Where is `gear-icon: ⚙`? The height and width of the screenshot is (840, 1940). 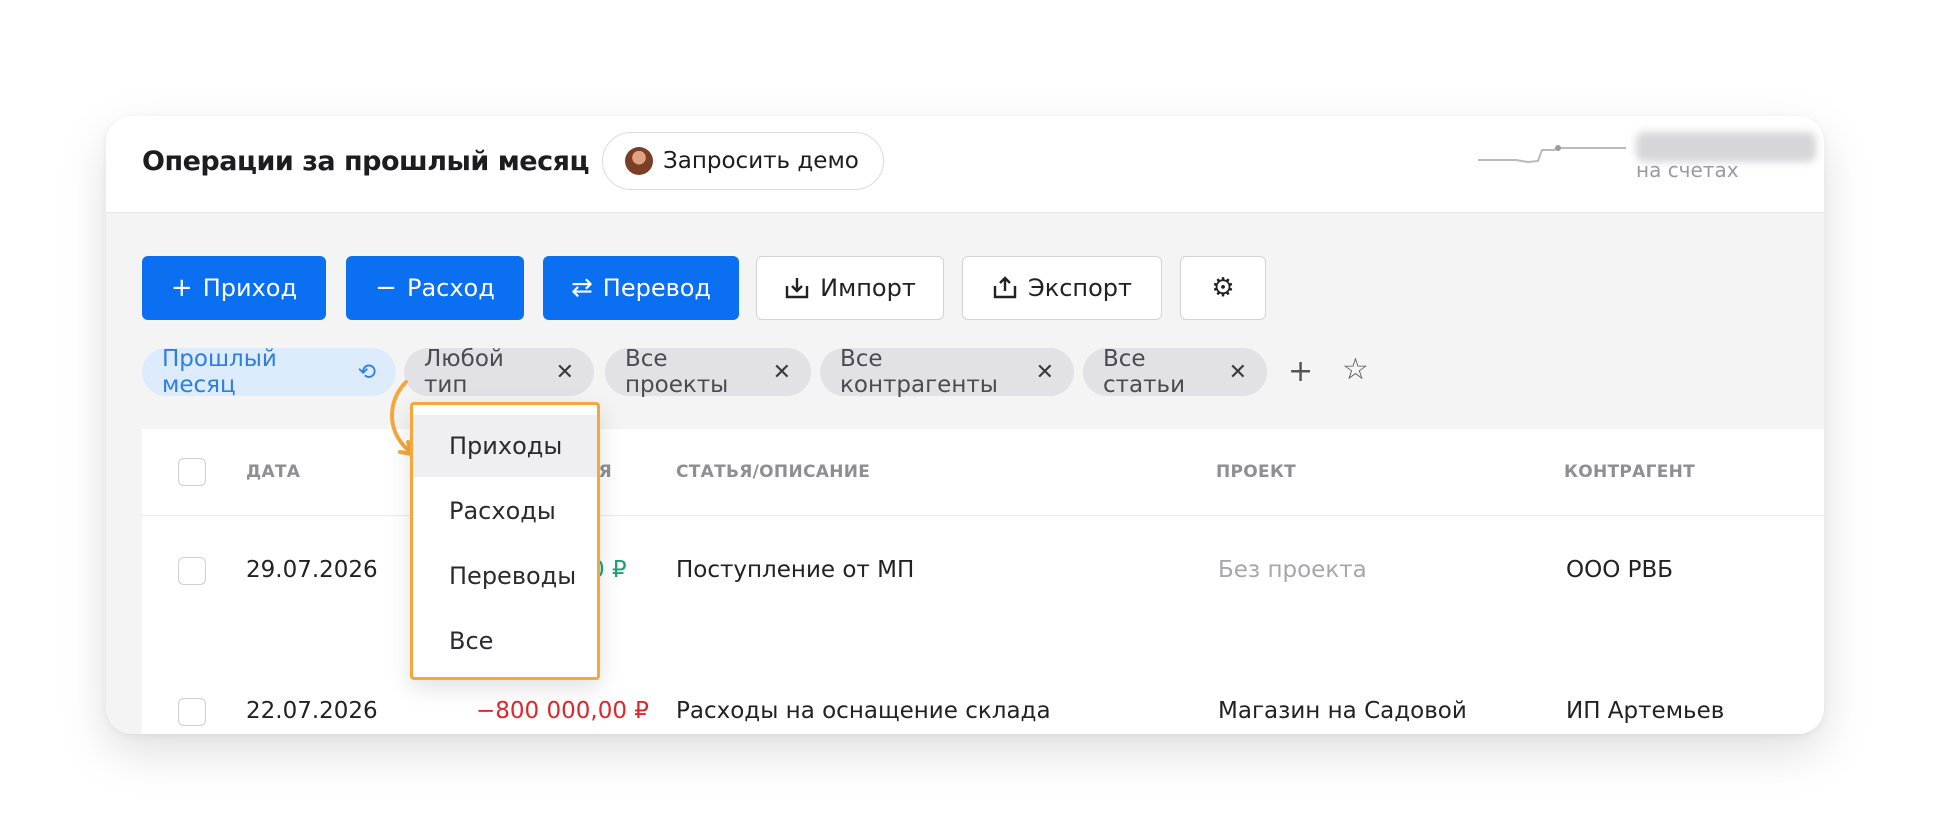
gear-icon: ⚙ is located at coordinates (1223, 288).